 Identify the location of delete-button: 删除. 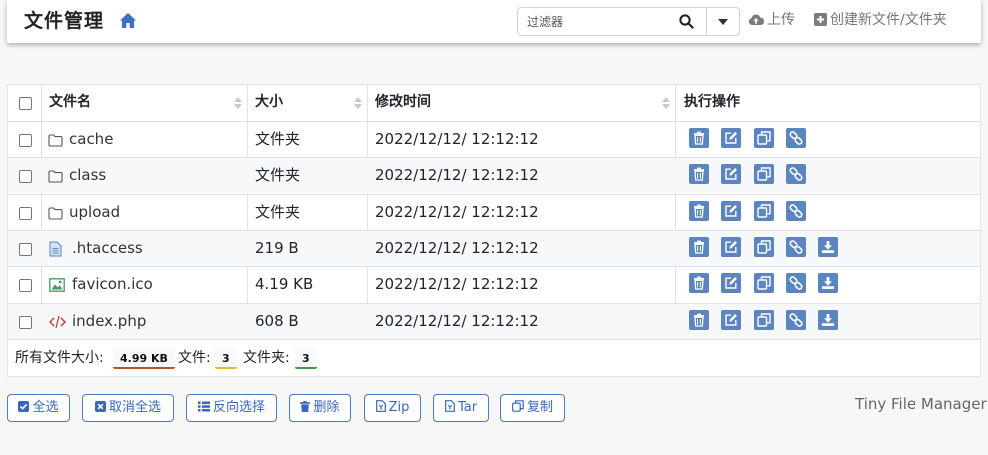
(320, 408).